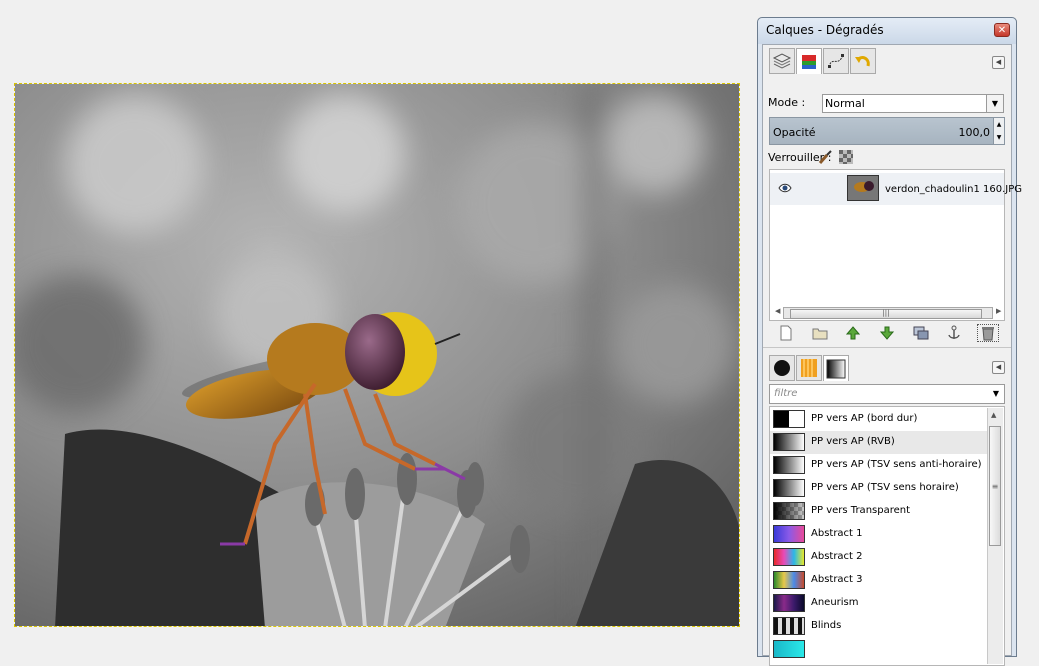 The height and width of the screenshot is (666, 1039). What do you see at coordinates (879, 603) in the screenshot?
I see `gradient-item: Aneurism` at bounding box center [879, 603].